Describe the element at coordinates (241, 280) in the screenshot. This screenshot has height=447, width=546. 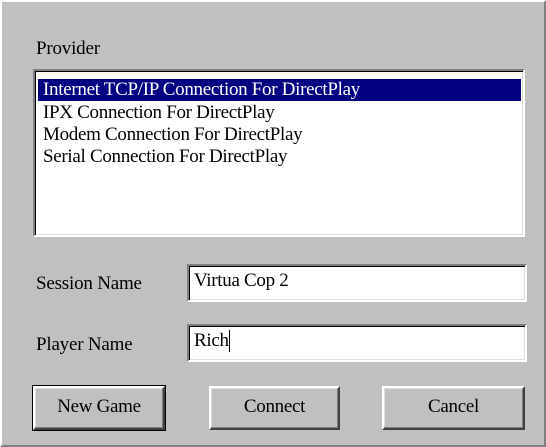
I see `session-name-value: Virtua Cop 2` at that location.